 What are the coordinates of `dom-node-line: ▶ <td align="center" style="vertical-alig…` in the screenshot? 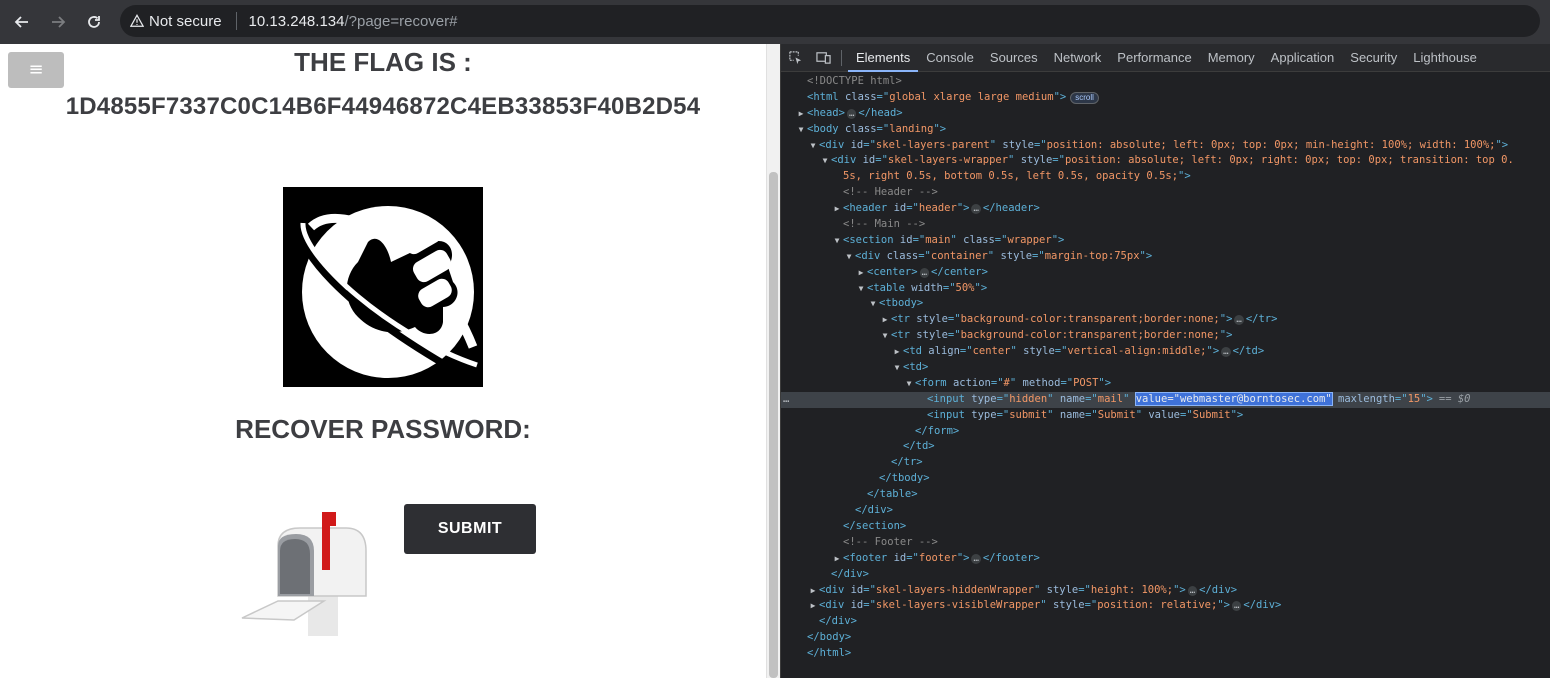 It's located at (1165, 352).